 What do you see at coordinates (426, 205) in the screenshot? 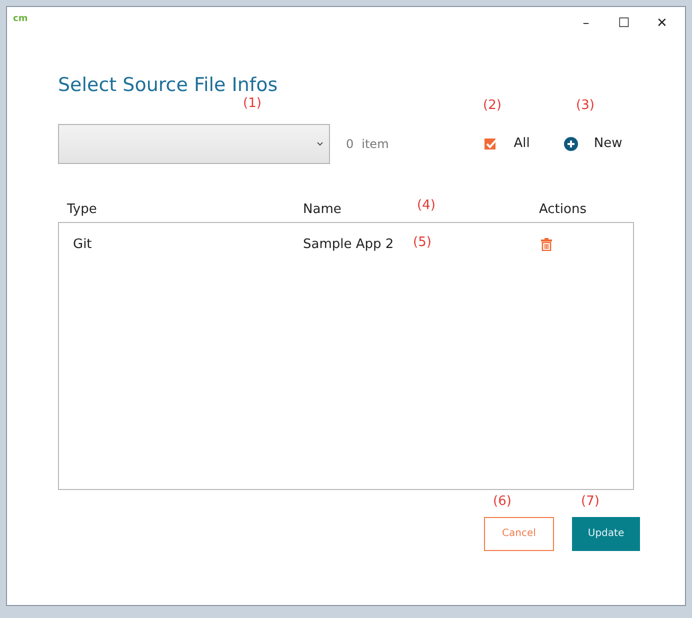
I see `annotation-label: (4)` at bounding box center [426, 205].